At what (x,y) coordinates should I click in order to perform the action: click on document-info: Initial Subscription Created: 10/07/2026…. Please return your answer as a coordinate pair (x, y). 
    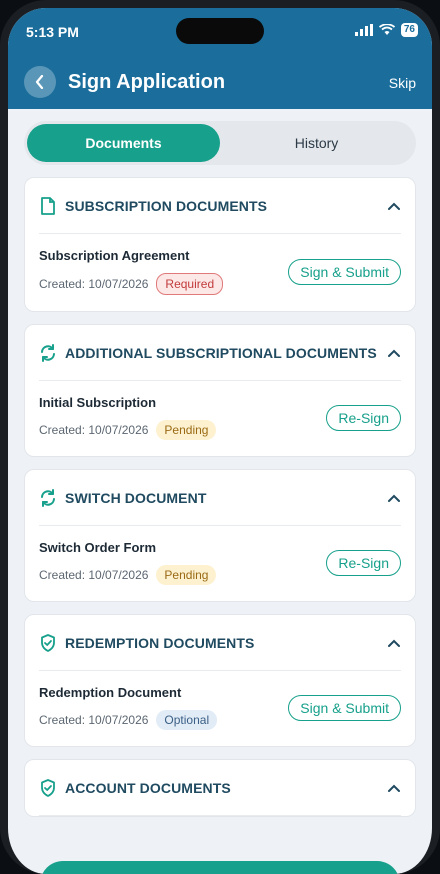
    Looking at the image, I should click on (182, 417).